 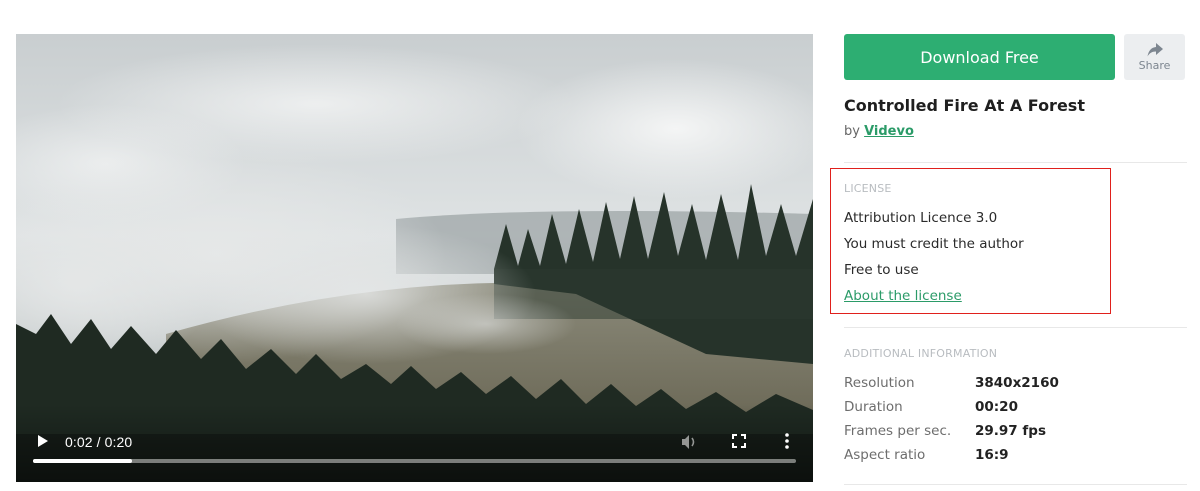 What do you see at coordinates (934, 244) in the screenshot?
I see `license-credit-note: You must credit the author` at bounding box center [934, 244].